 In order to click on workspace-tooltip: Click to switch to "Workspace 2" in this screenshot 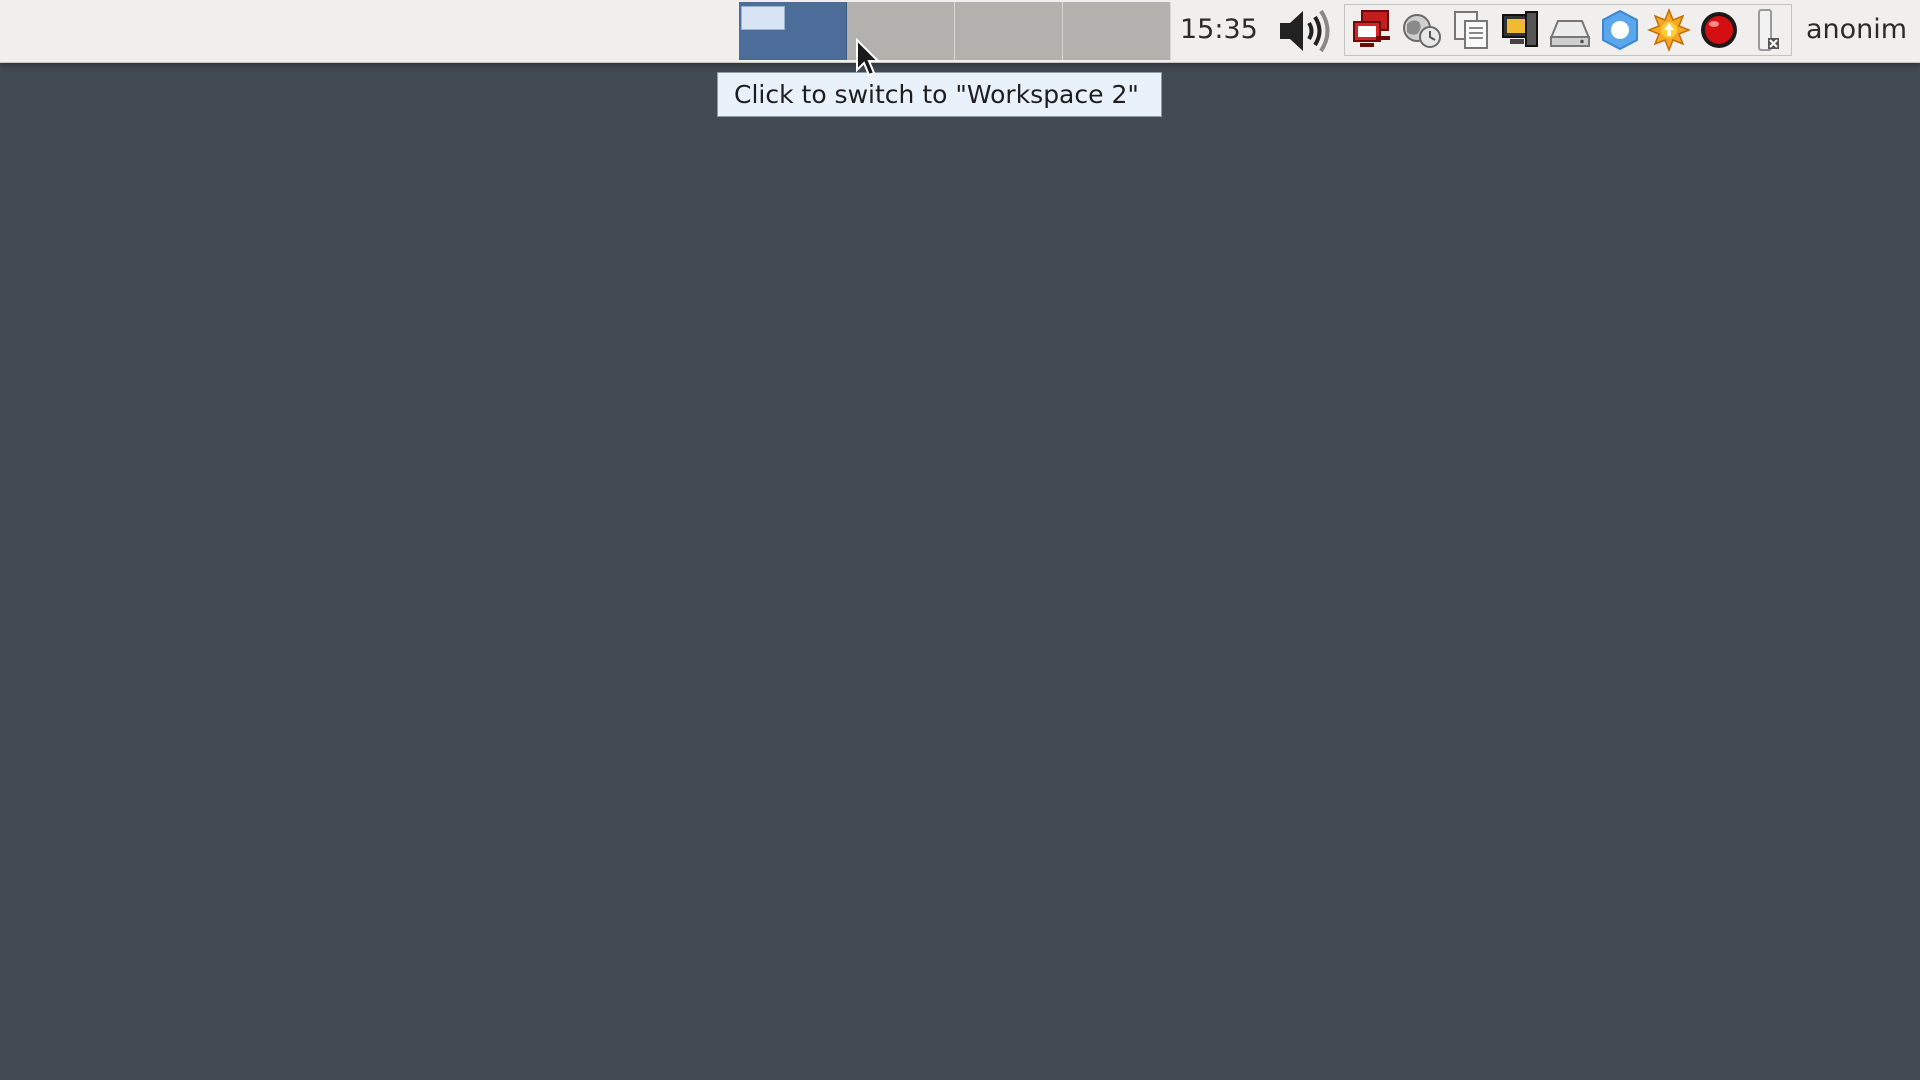, I will do `click(939, 94)`.